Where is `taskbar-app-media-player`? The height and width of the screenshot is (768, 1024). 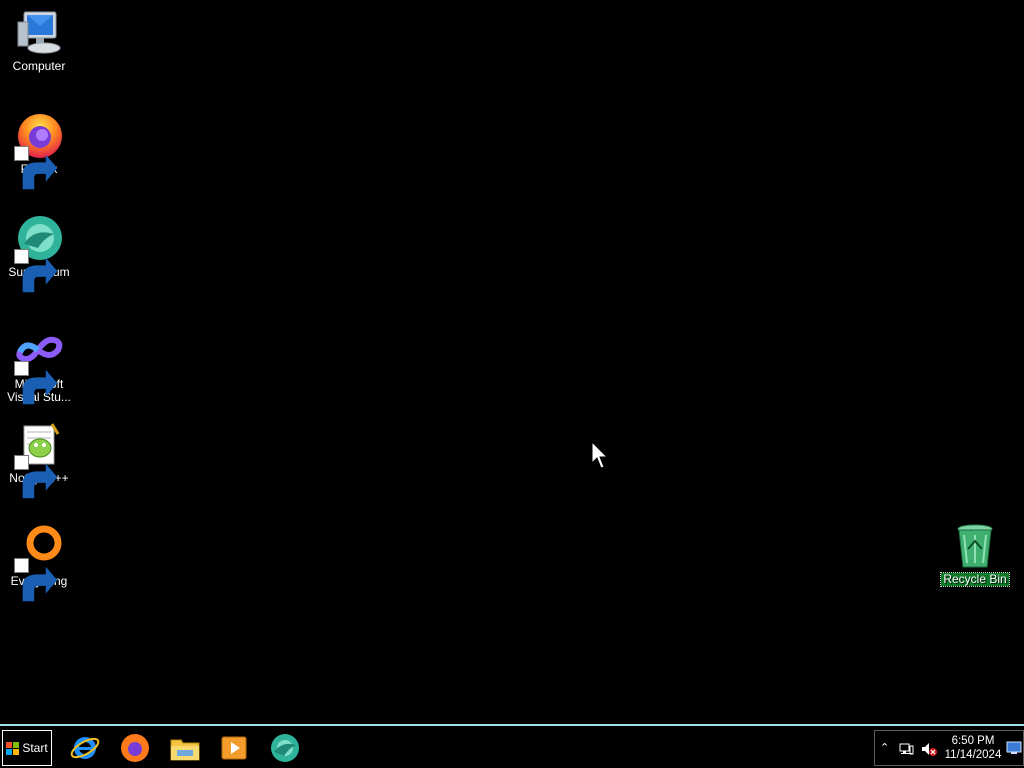
taskbar-app-media-player is located at coordinates (234, 748).